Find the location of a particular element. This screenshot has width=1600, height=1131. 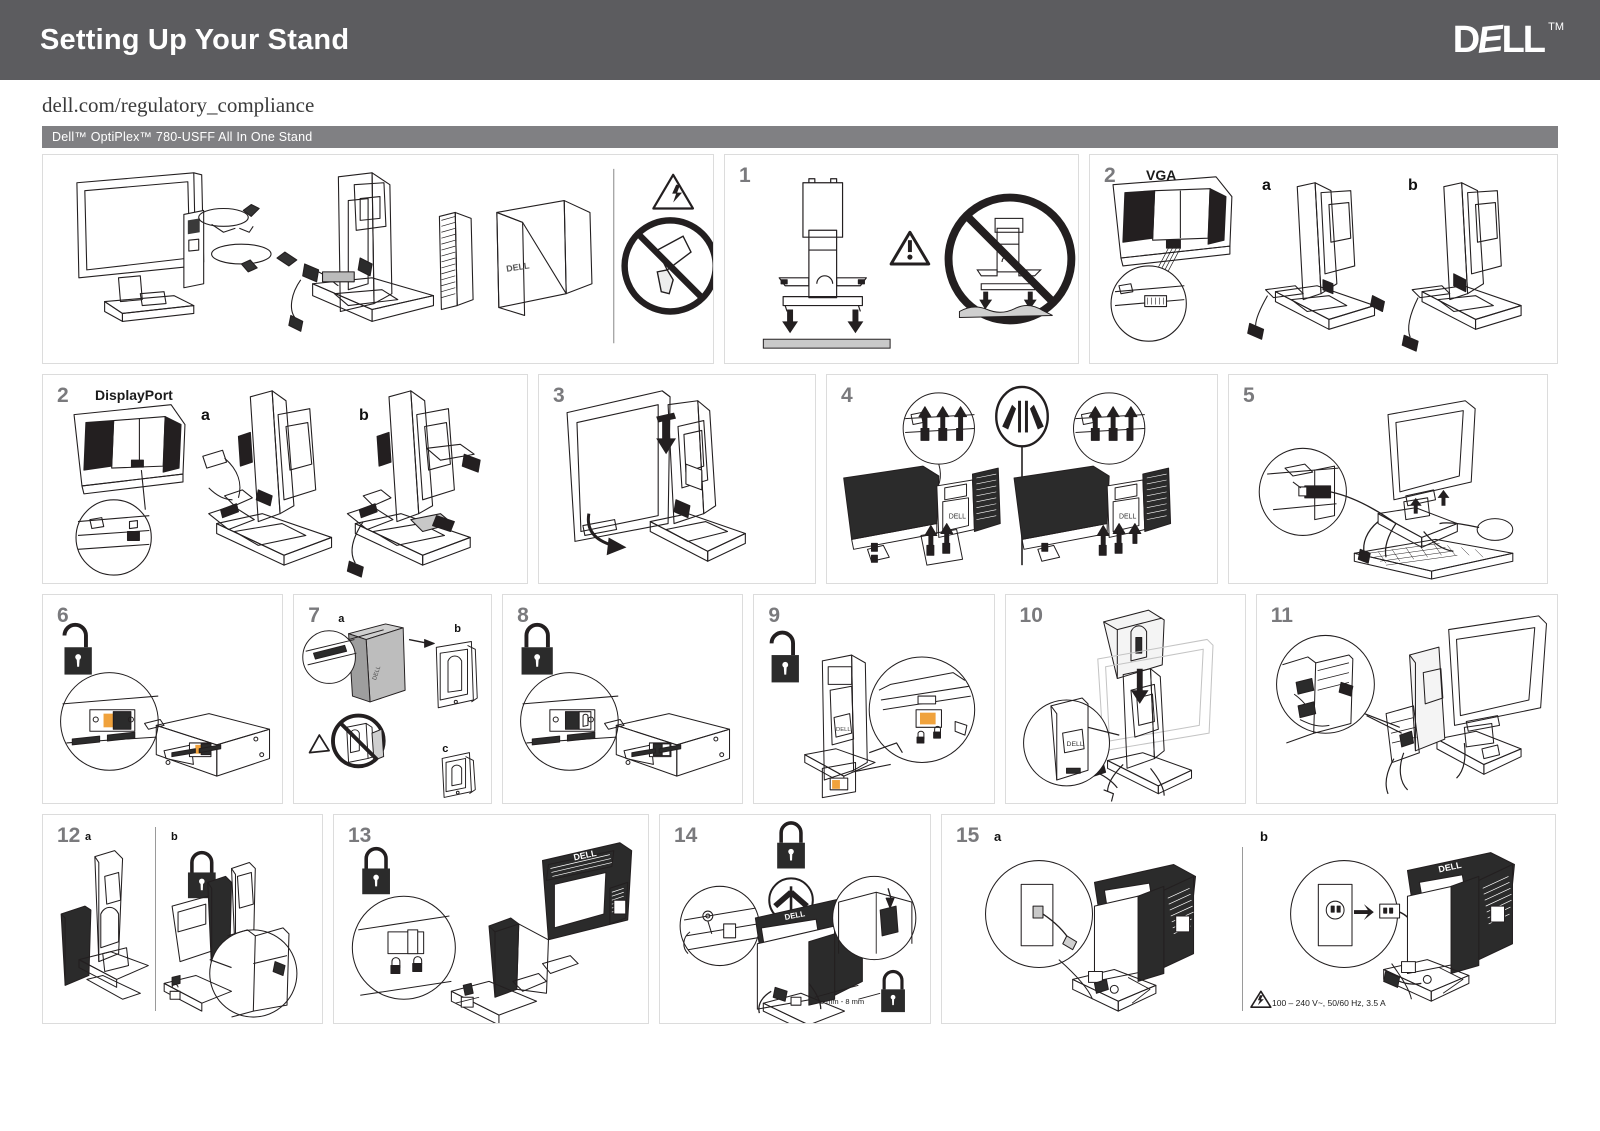

step-12-illustration is located at coordinates (182, 919).